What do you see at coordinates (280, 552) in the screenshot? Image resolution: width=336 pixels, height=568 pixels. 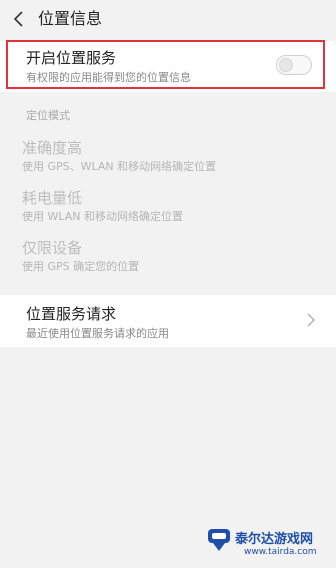 I see `watermark-url: www.tairda.com` at bounding box center [280, 552].